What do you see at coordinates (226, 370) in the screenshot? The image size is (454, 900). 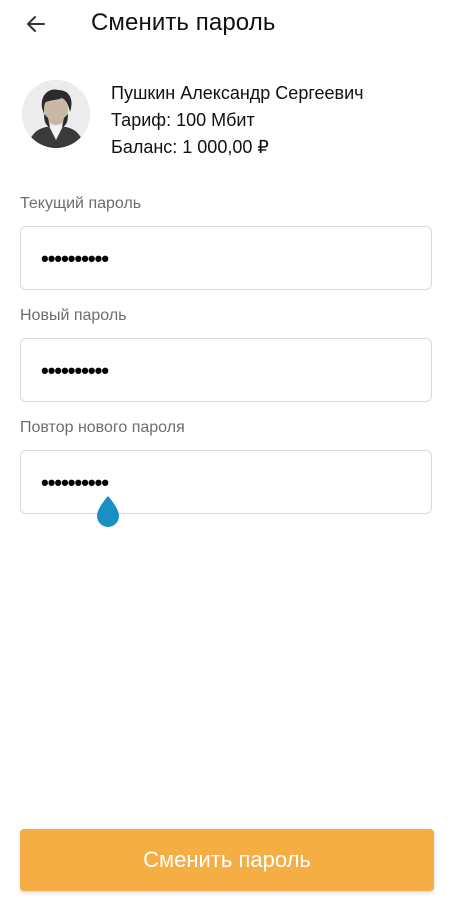 I see `new-password-field: ••••••••••` at bounding box center [226, 370].